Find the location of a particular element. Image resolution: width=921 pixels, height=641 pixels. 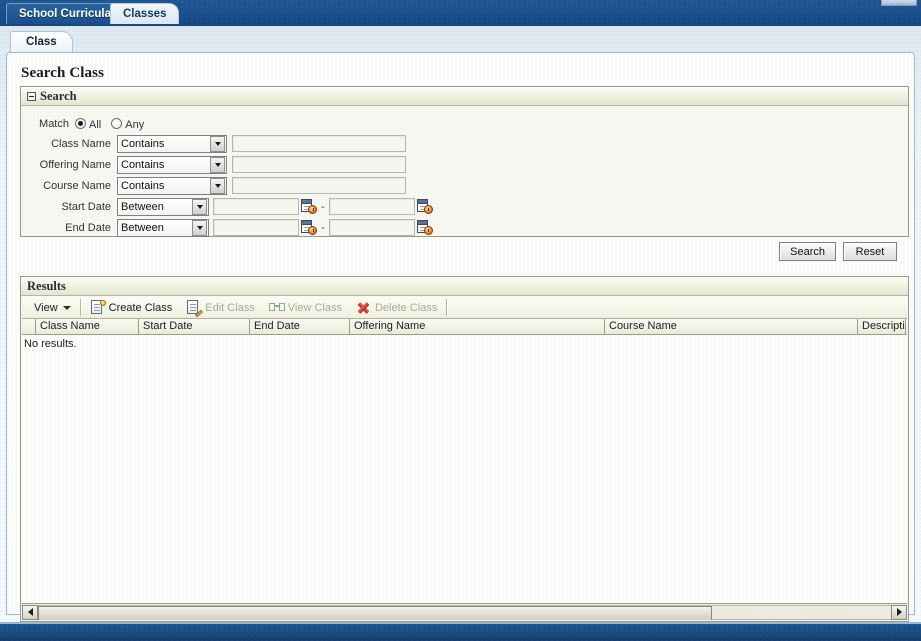

create-class-label: Create Class is located at coordinates (140, 307).